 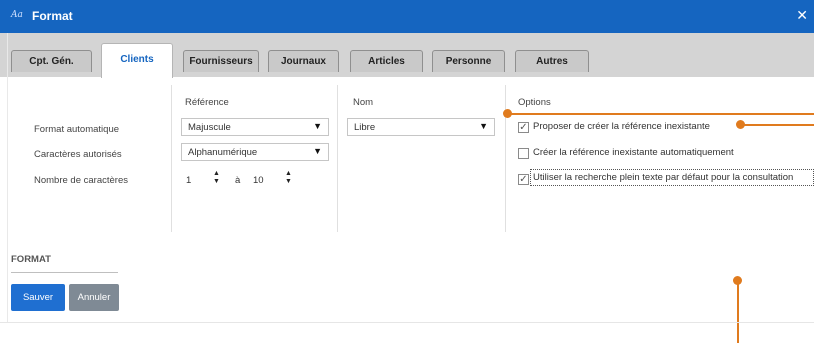 I want to click on window-titlebar: Aa Format ✕, so click(x=407, y=16).